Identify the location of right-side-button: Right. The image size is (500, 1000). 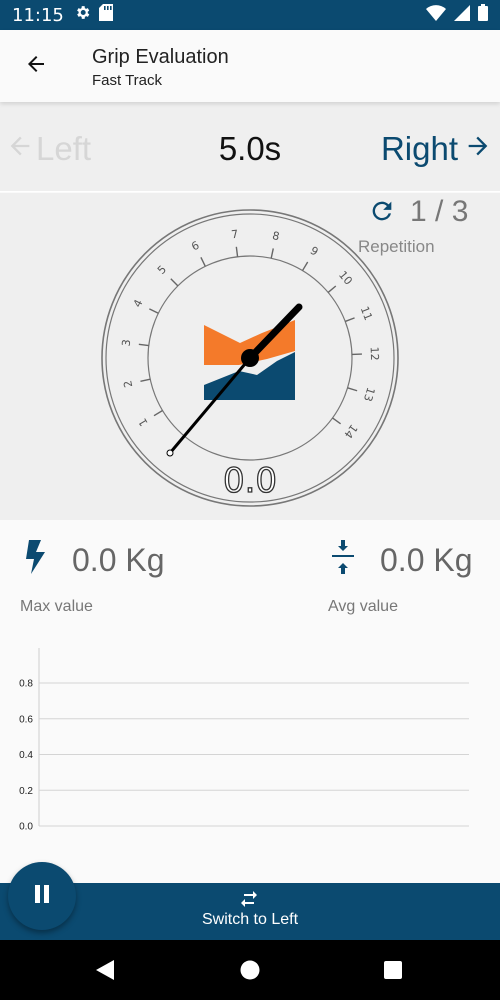
(436, 149).